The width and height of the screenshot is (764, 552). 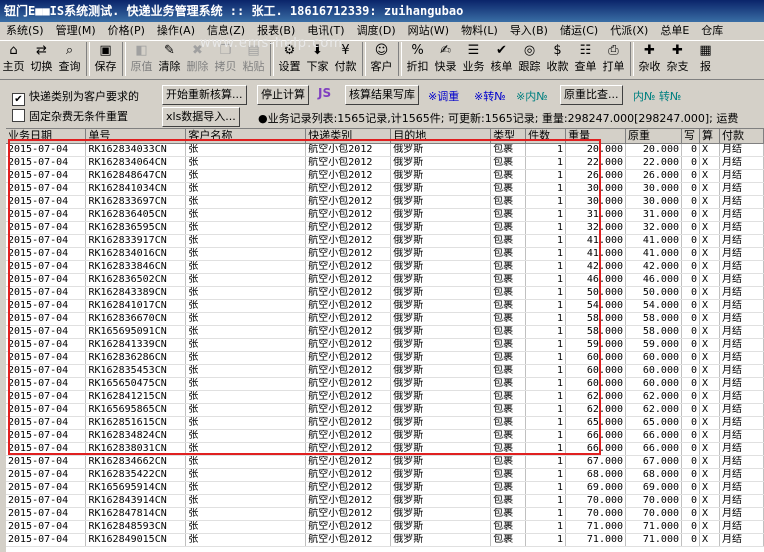 I want to click on toolbar-button-home: ⌂ 主页, so click(x=13, y=59).